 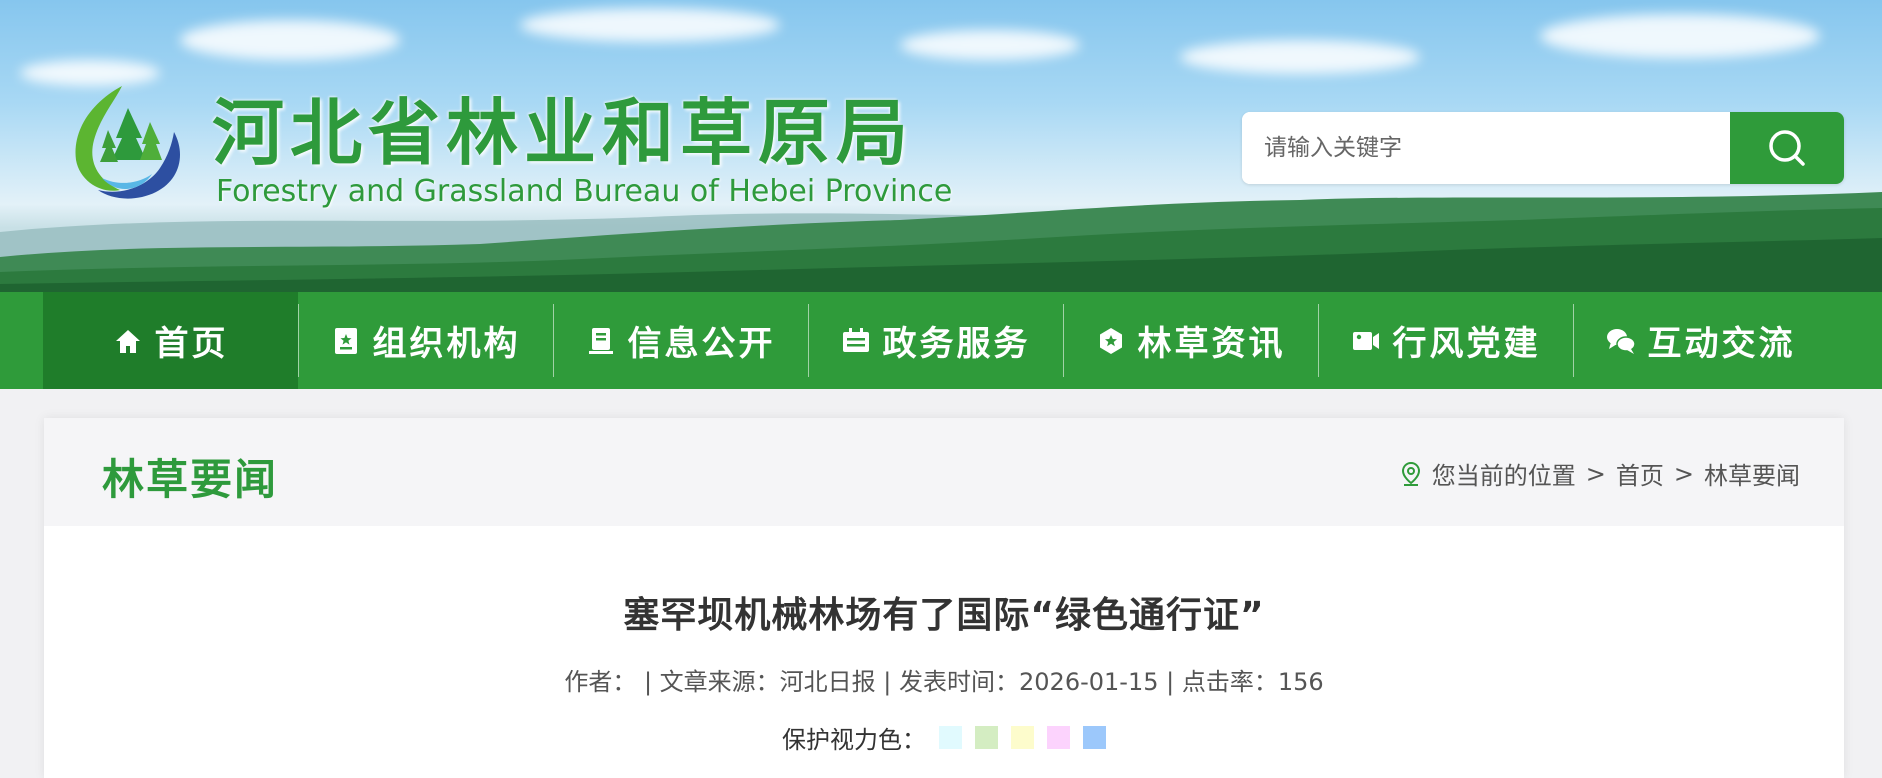 What do you see at coordinates (1110, 340) in the screenshot?
I see `news-icon` at bounding box center [1110, 340].